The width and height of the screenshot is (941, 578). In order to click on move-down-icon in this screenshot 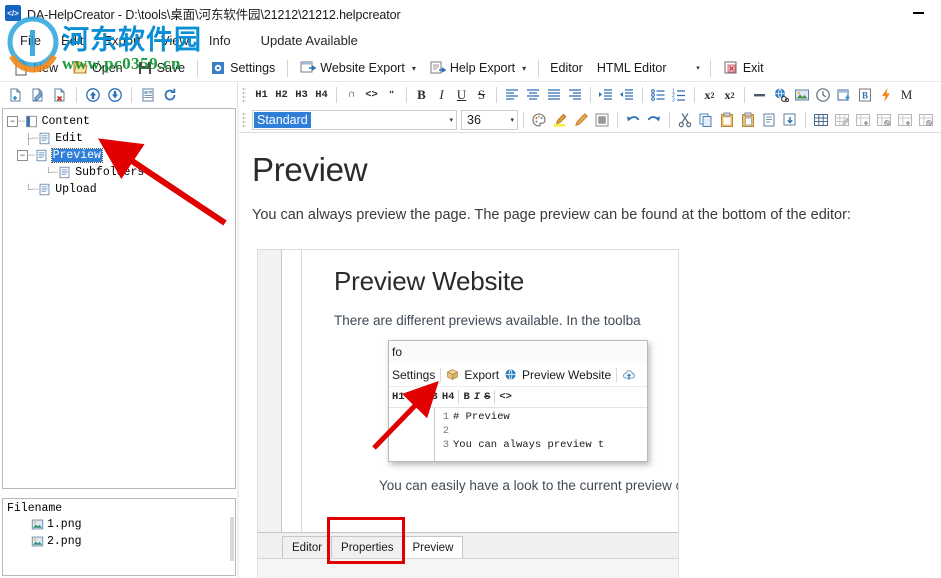, I will do `click(115, 95)`.